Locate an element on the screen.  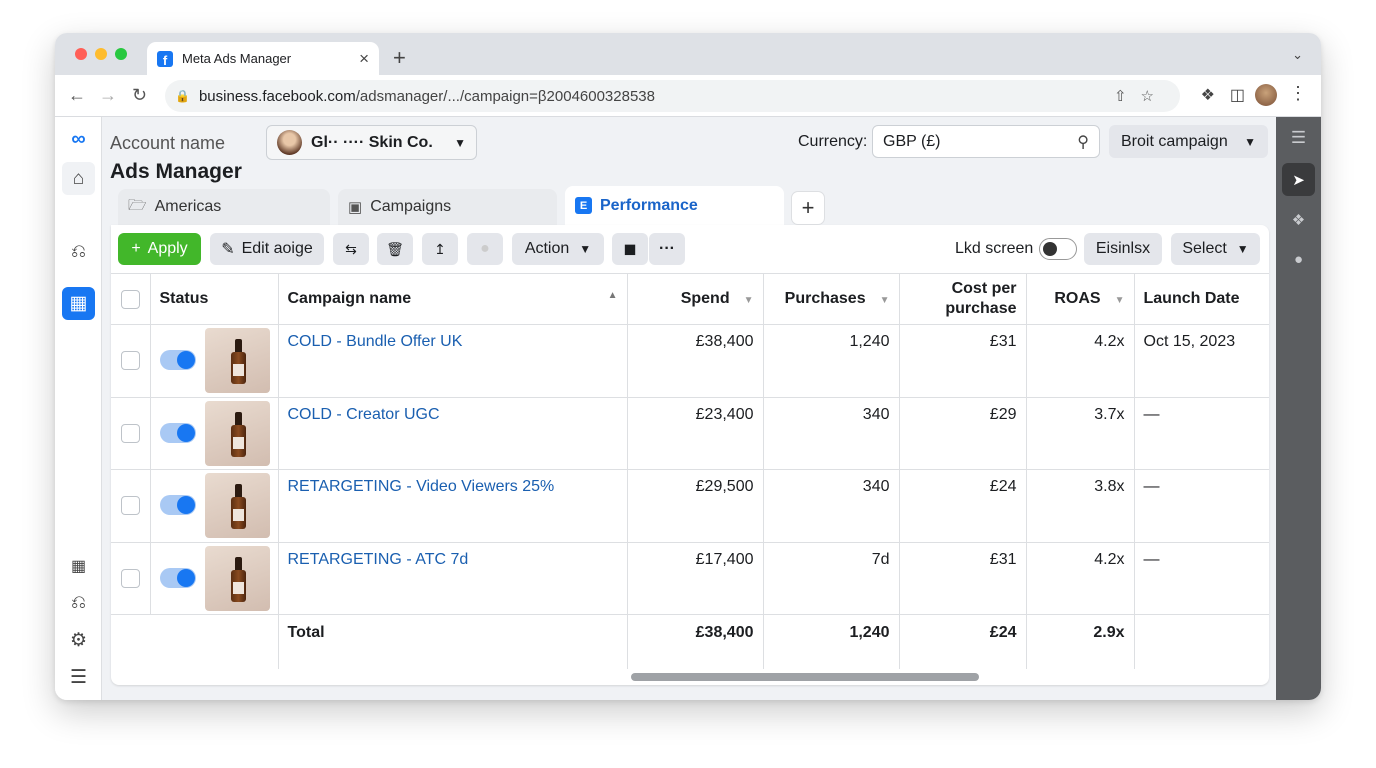
purchases-cell: 1,240 is located at coordinates (831, 361).